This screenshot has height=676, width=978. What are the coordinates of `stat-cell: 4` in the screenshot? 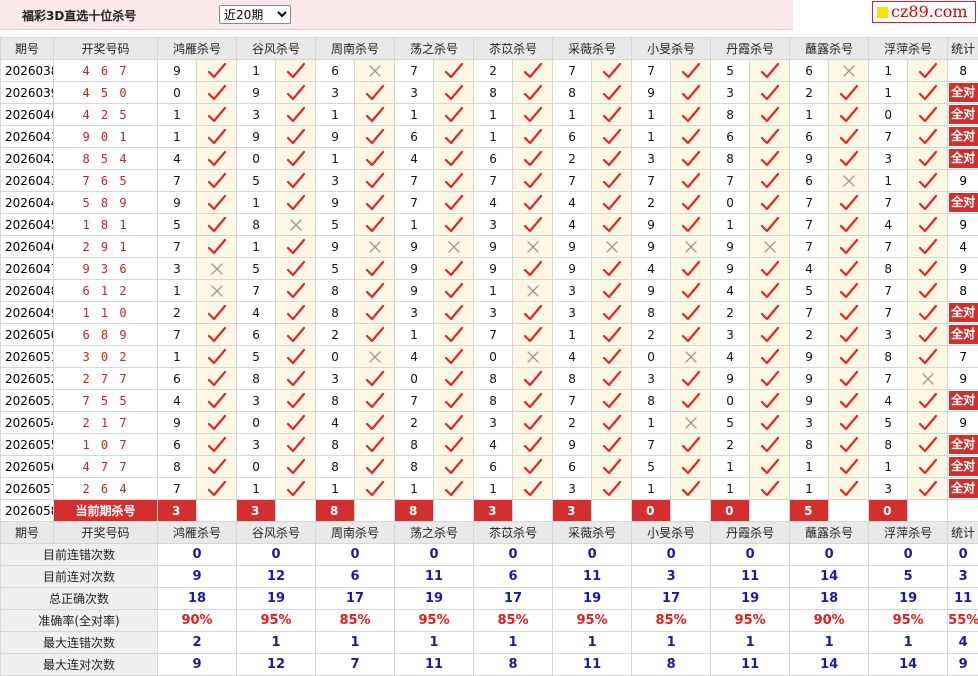 It's located at (963, 247).